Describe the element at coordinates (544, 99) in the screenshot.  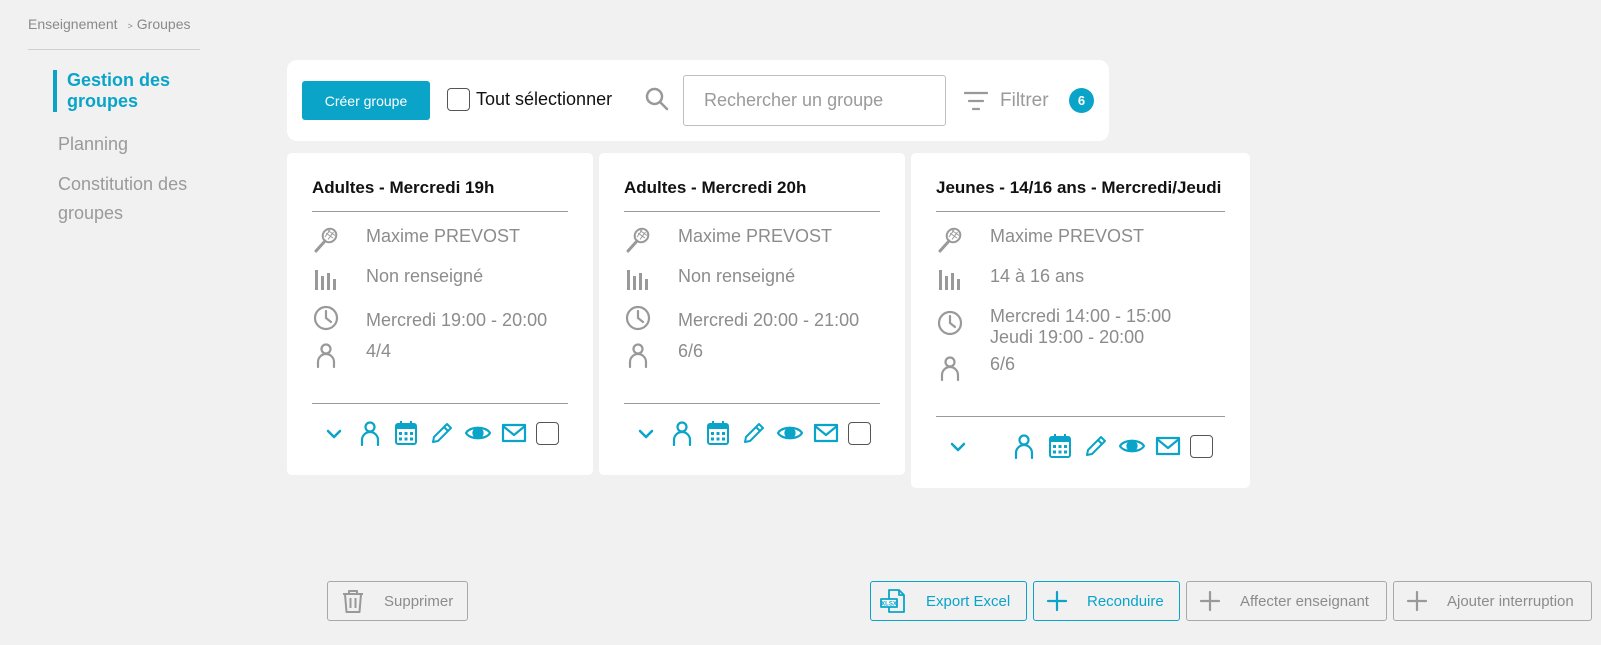
I see `select-all-label: Tout sélectionner` at that location.